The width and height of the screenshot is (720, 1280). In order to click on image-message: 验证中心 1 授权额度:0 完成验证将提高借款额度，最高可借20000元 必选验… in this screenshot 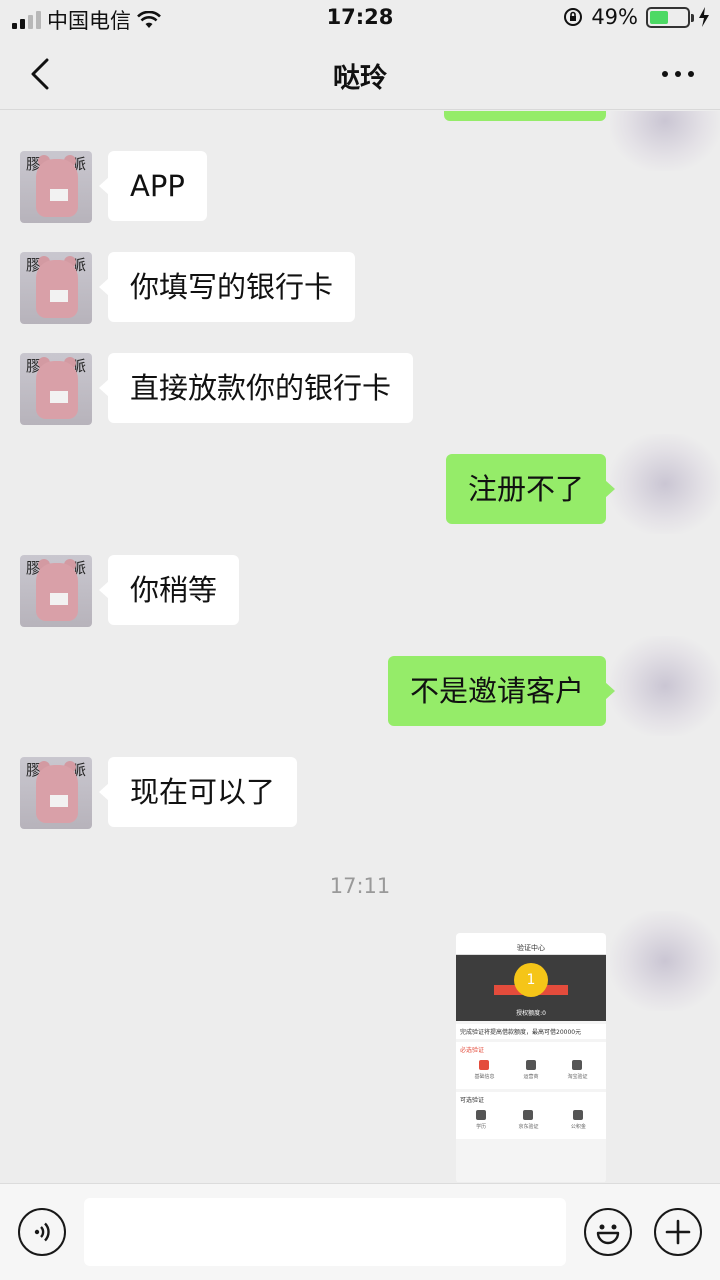, I will do `click(531, 1057)`.